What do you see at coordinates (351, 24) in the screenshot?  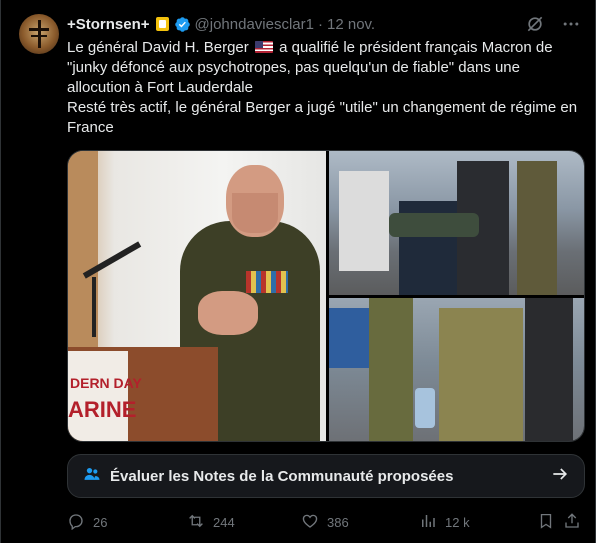 I see `tweet-date: 12 nov.` at bounding box center [351, 24].